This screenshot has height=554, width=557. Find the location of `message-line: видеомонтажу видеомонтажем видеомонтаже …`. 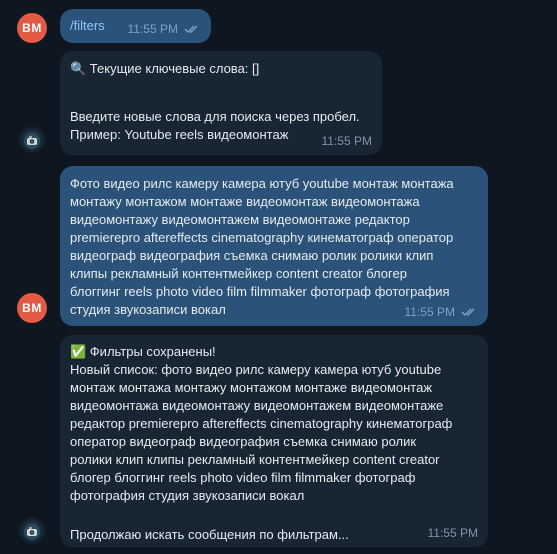

message-line: видеомонтажу видеомонтажем видеомонтаже … is located at coordinates (240, 219).